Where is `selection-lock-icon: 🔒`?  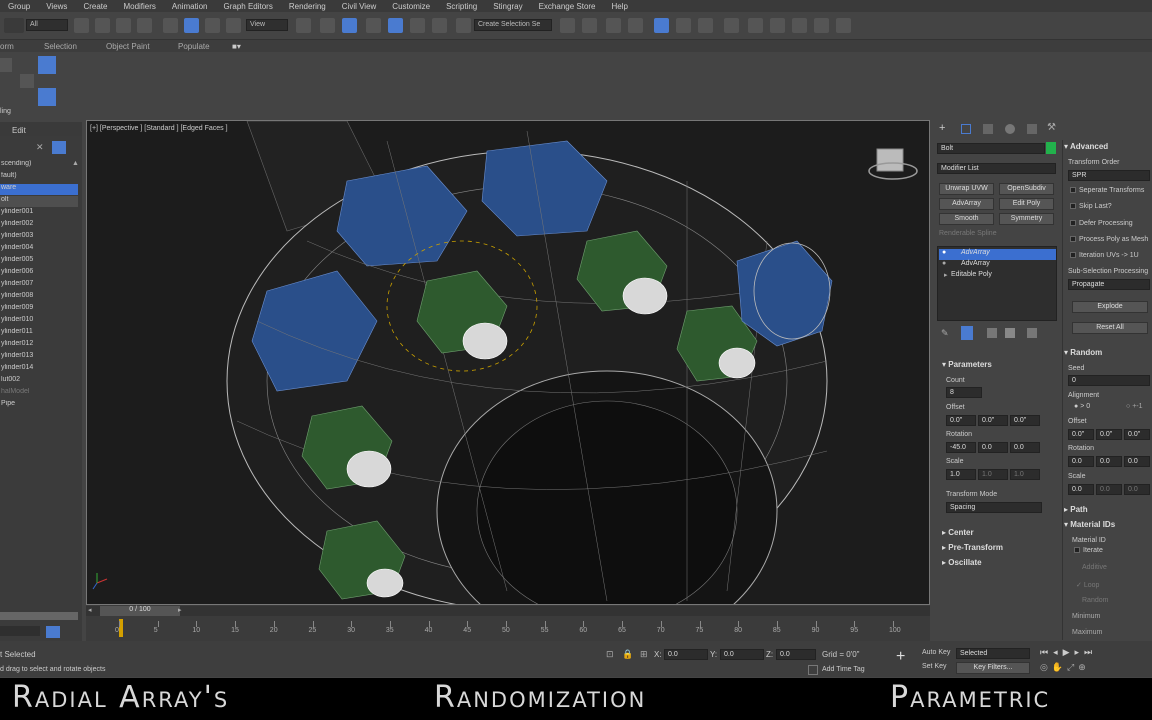 selection-lock-icon: 🔒 is located at coordinates (627, 654).